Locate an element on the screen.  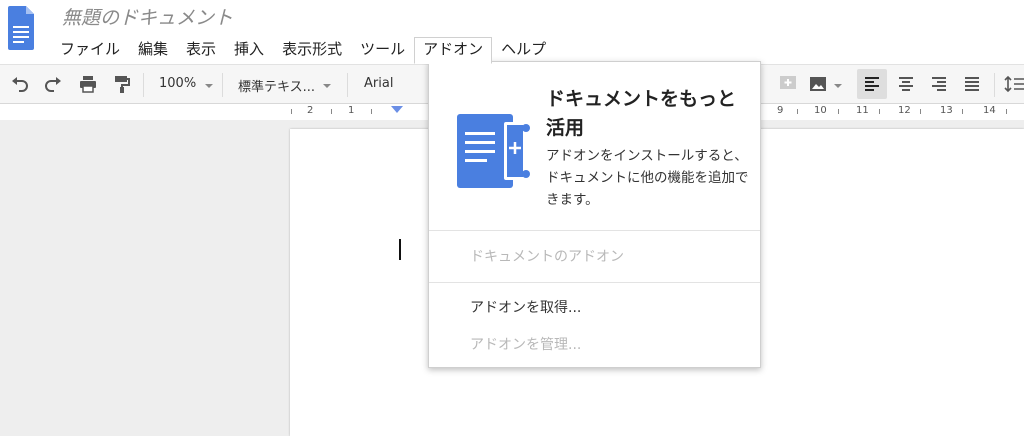
menu-file: ファイル is located at coordinates (94, 49).